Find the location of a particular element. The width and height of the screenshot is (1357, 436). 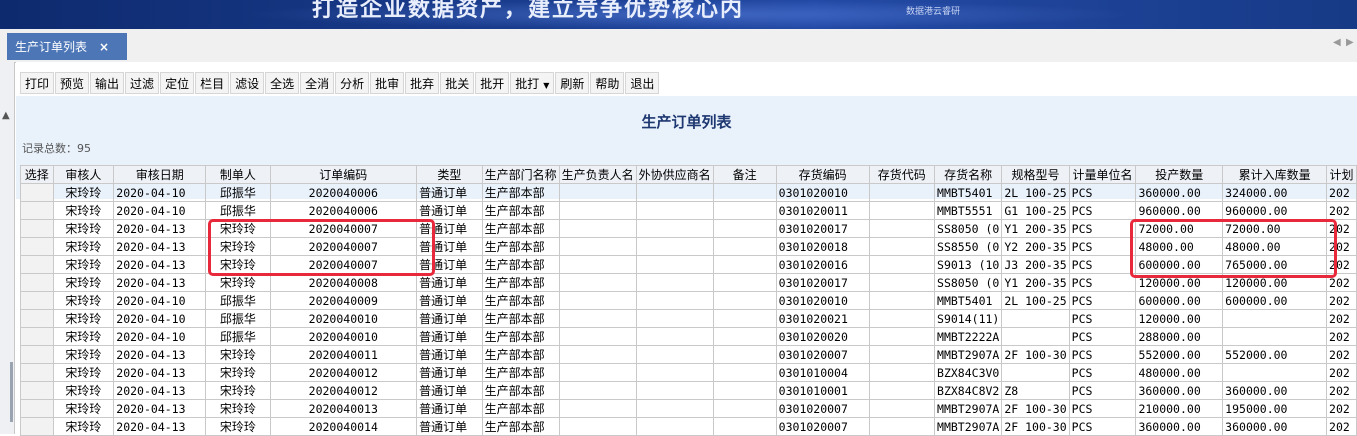

table-cell: 0301020007 is located at coordinates (822, 354).